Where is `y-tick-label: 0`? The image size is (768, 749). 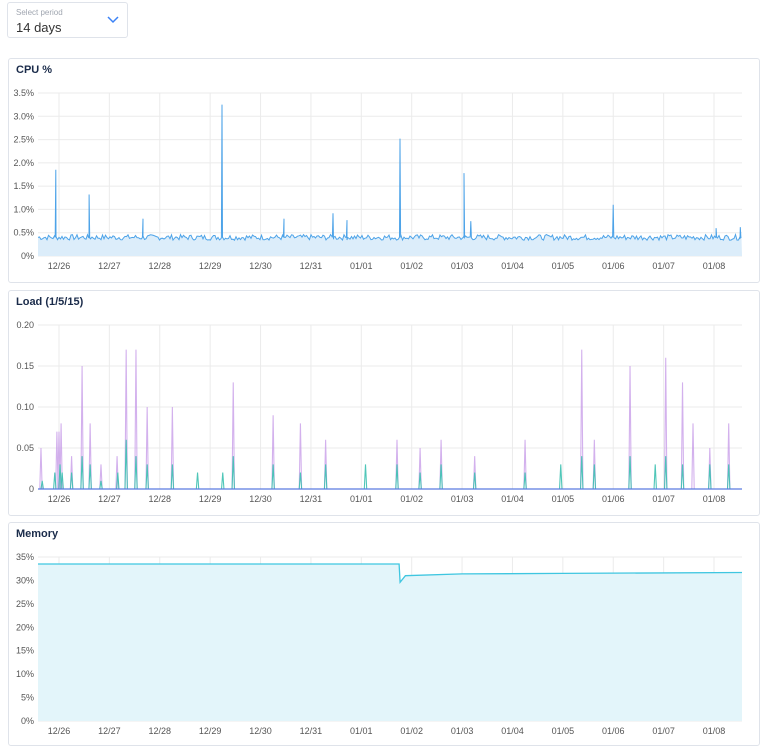 y-tick-label: 0 is located at coordinates (31, 489).